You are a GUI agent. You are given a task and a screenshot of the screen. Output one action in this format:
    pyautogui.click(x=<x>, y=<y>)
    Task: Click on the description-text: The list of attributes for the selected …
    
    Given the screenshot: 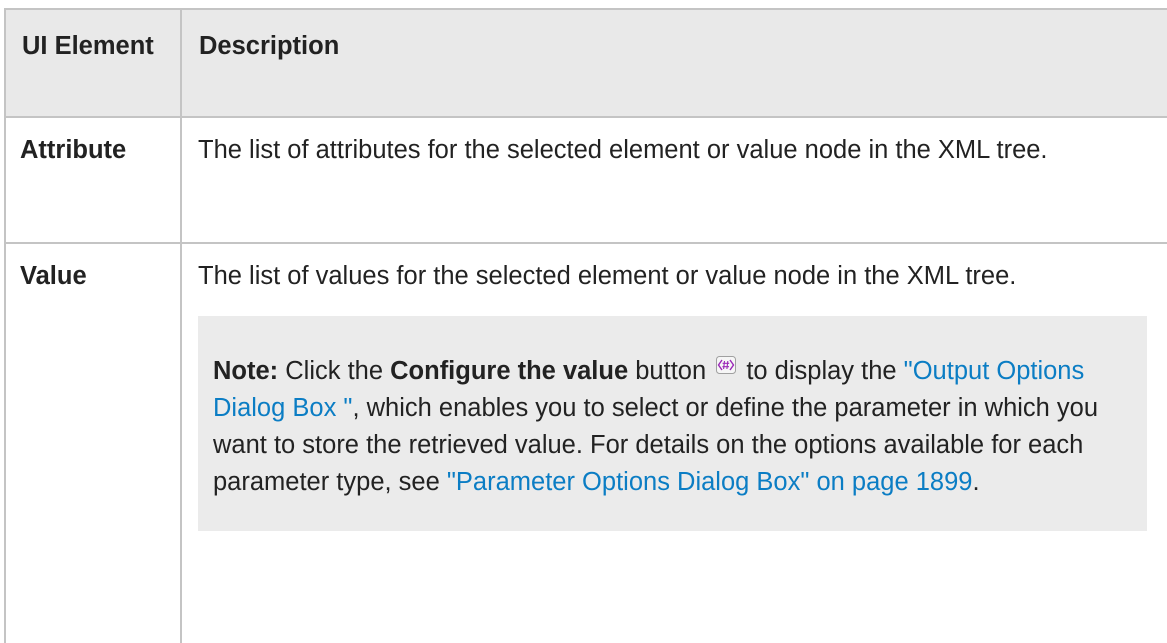 What is the action you would take?
    pyautogui.click(x=623, y=150)
    